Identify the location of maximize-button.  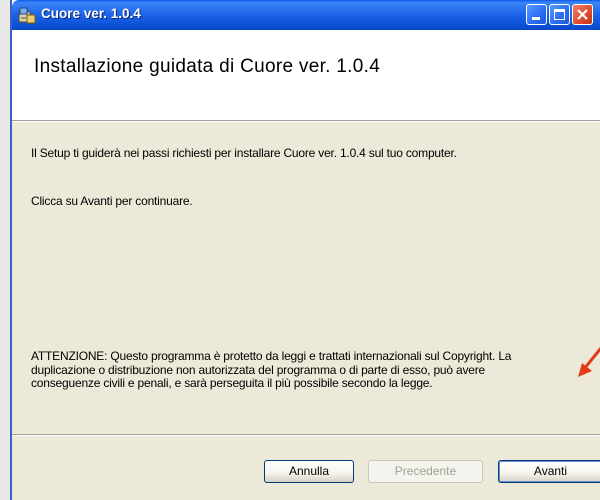
(559, 14).